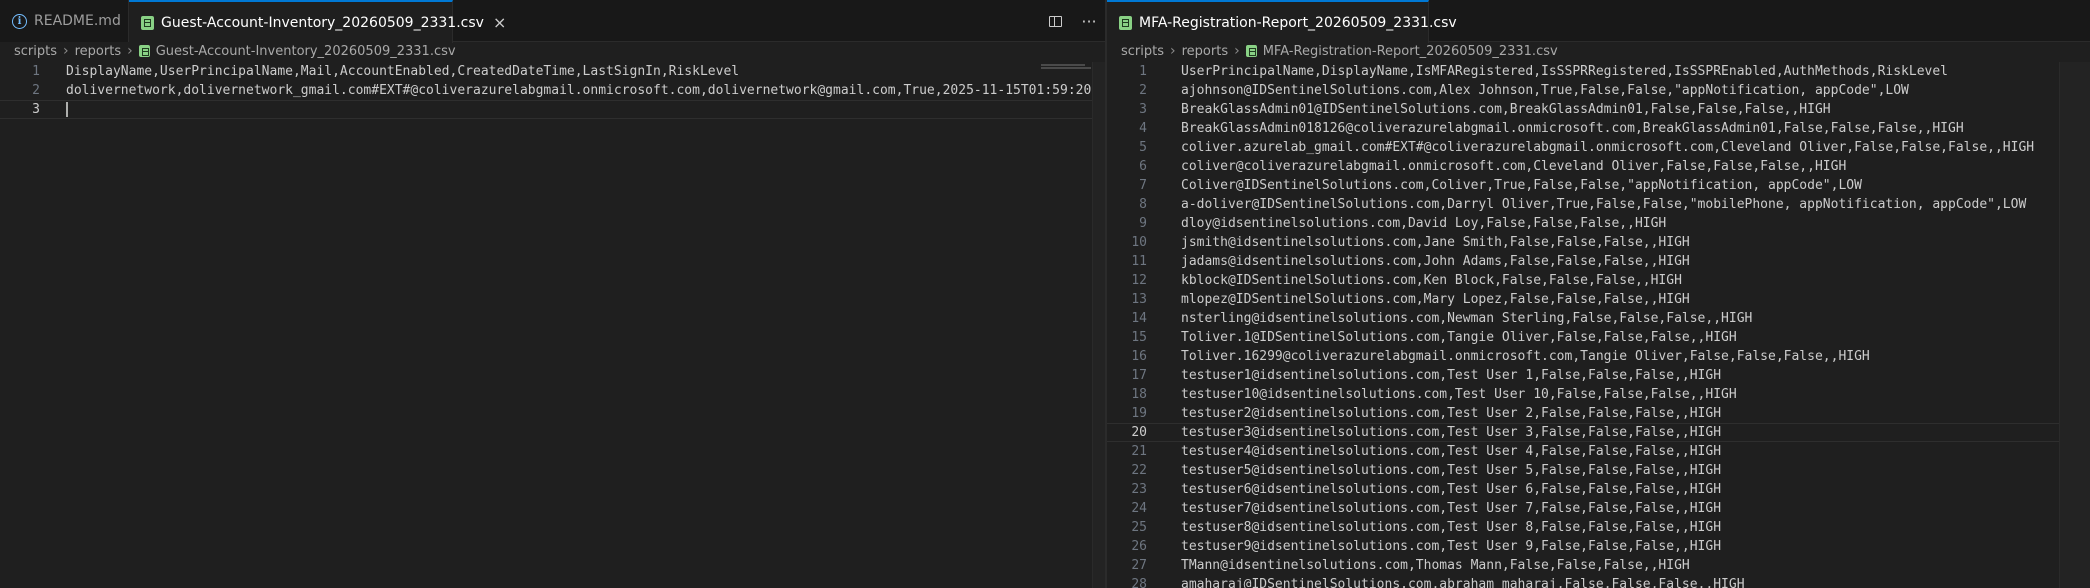 The height and width of the screenshot is (588, 2090). What do you see at coordinates (1139, 242) in the screenshot?
I see `line-number: 10` at bounding box center [1139, 242].